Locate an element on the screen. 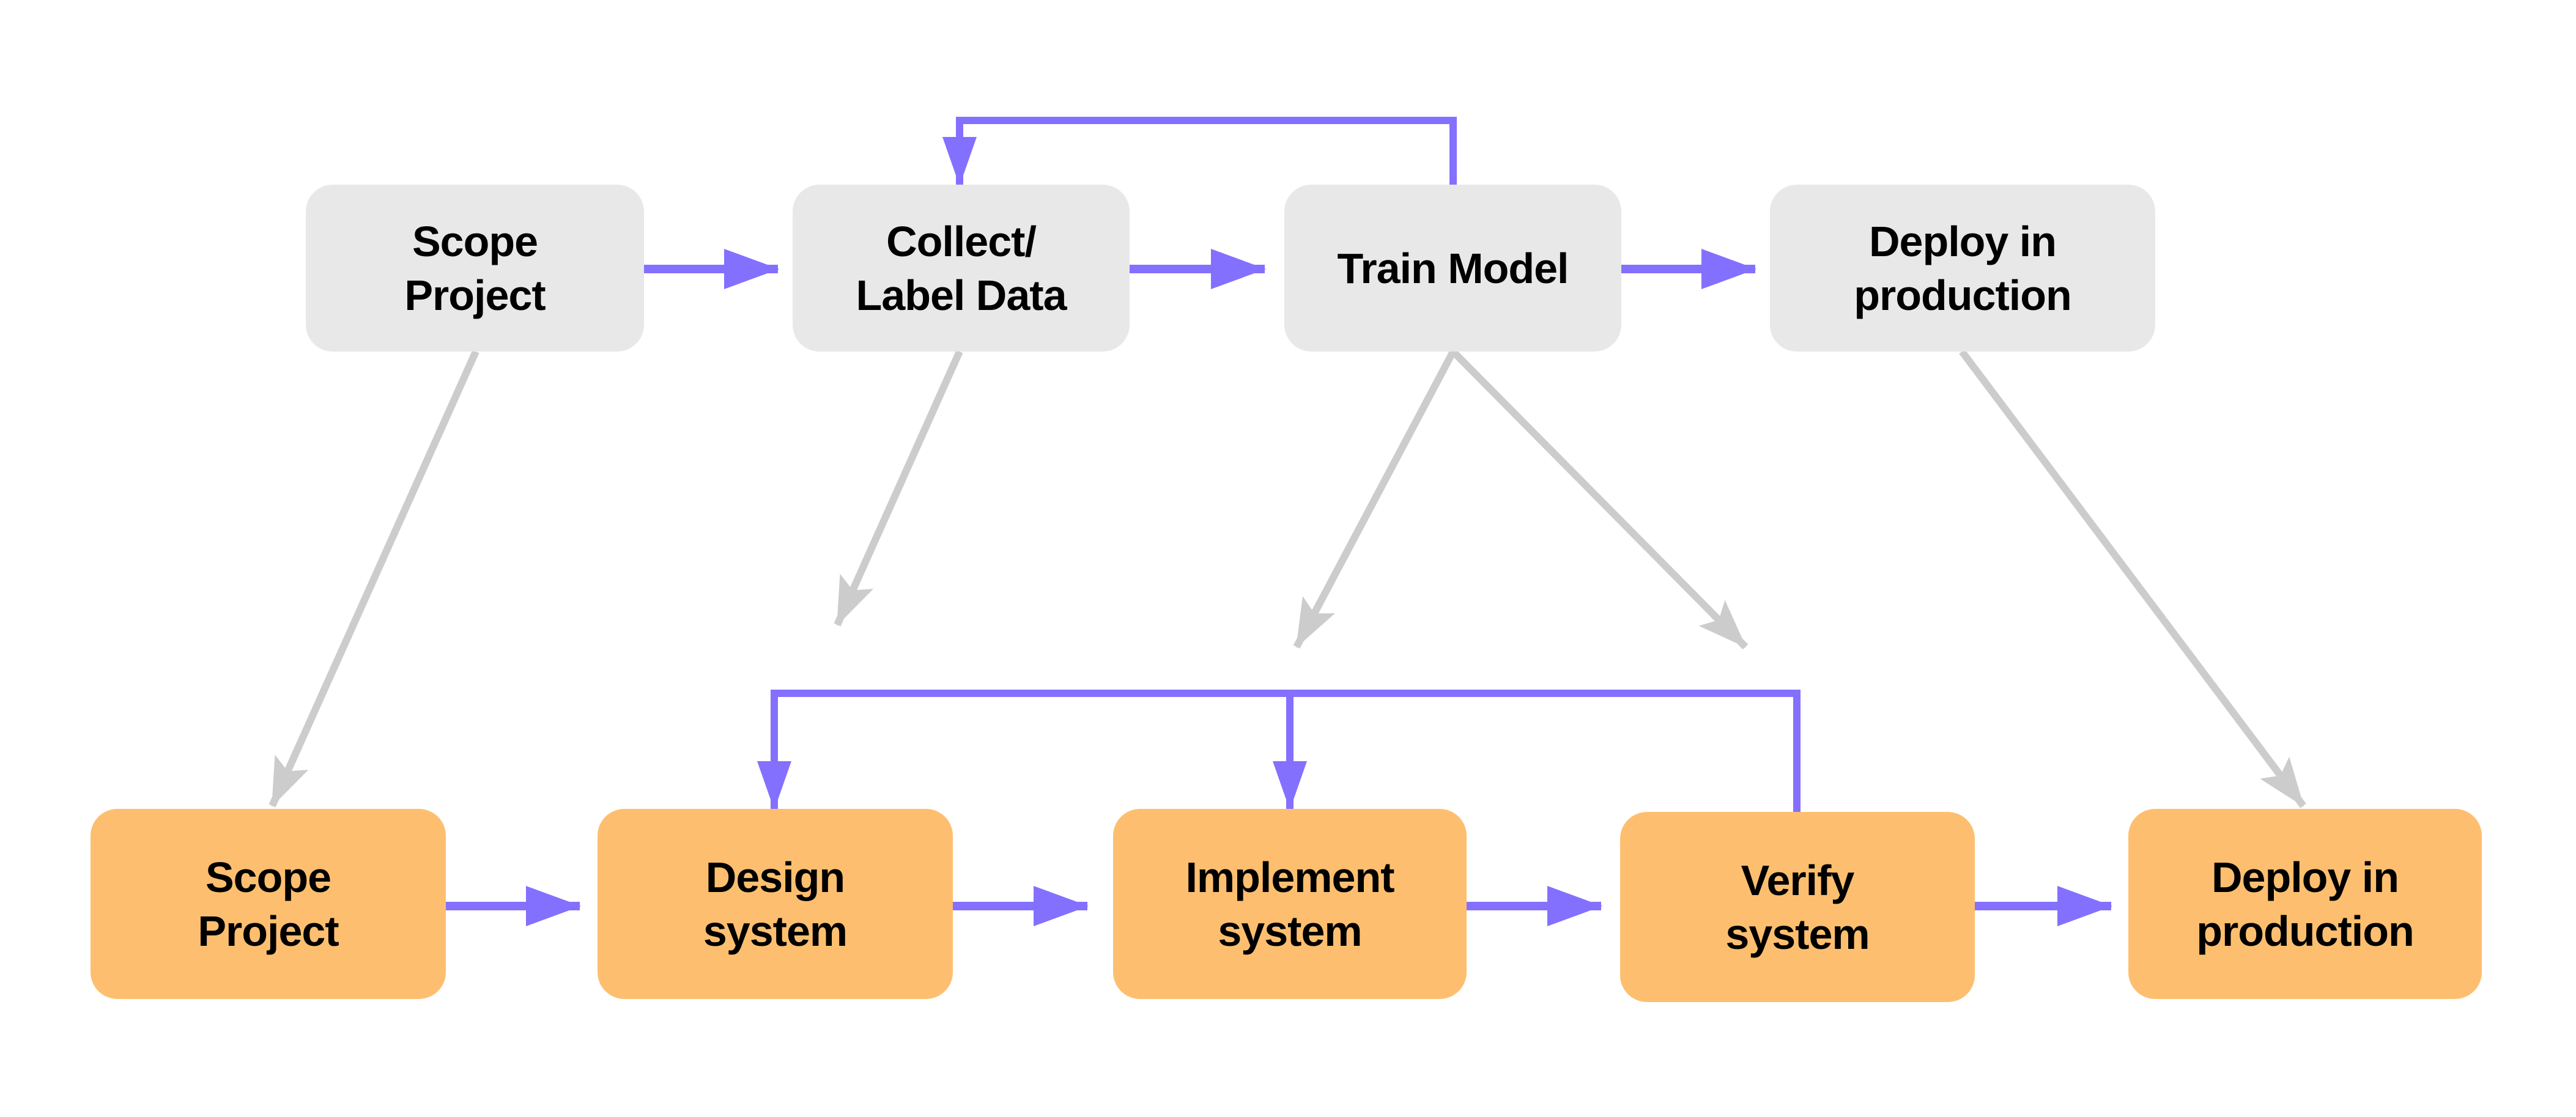  feedback-arrow-train-to-collect is located at coordinates (1199, 151).